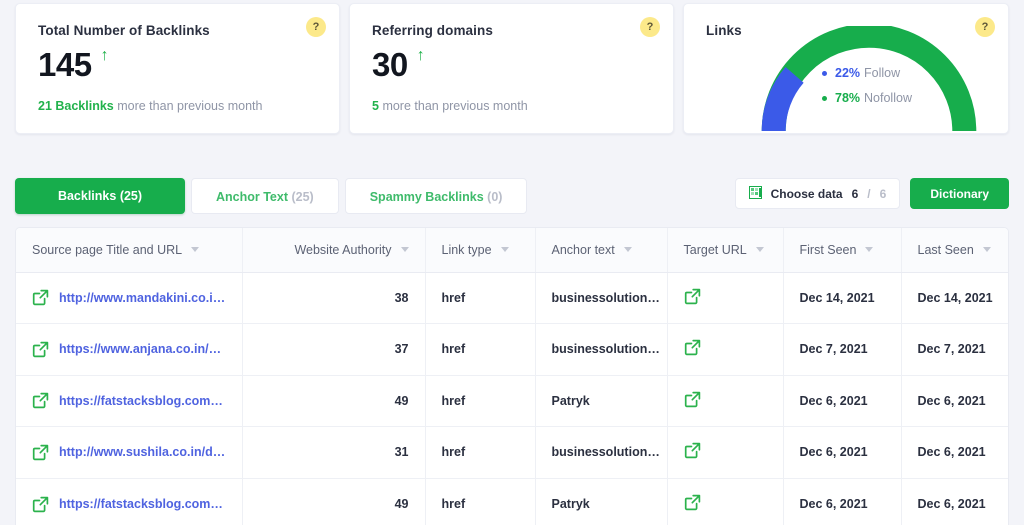 Image resolution: width=1024 pixels, height=525 pixels. What do you see at coordinates (511, 106) in the screenshot?
I see `kpi-subtext: 5 more than previous month` at bounding box center [511, 106].